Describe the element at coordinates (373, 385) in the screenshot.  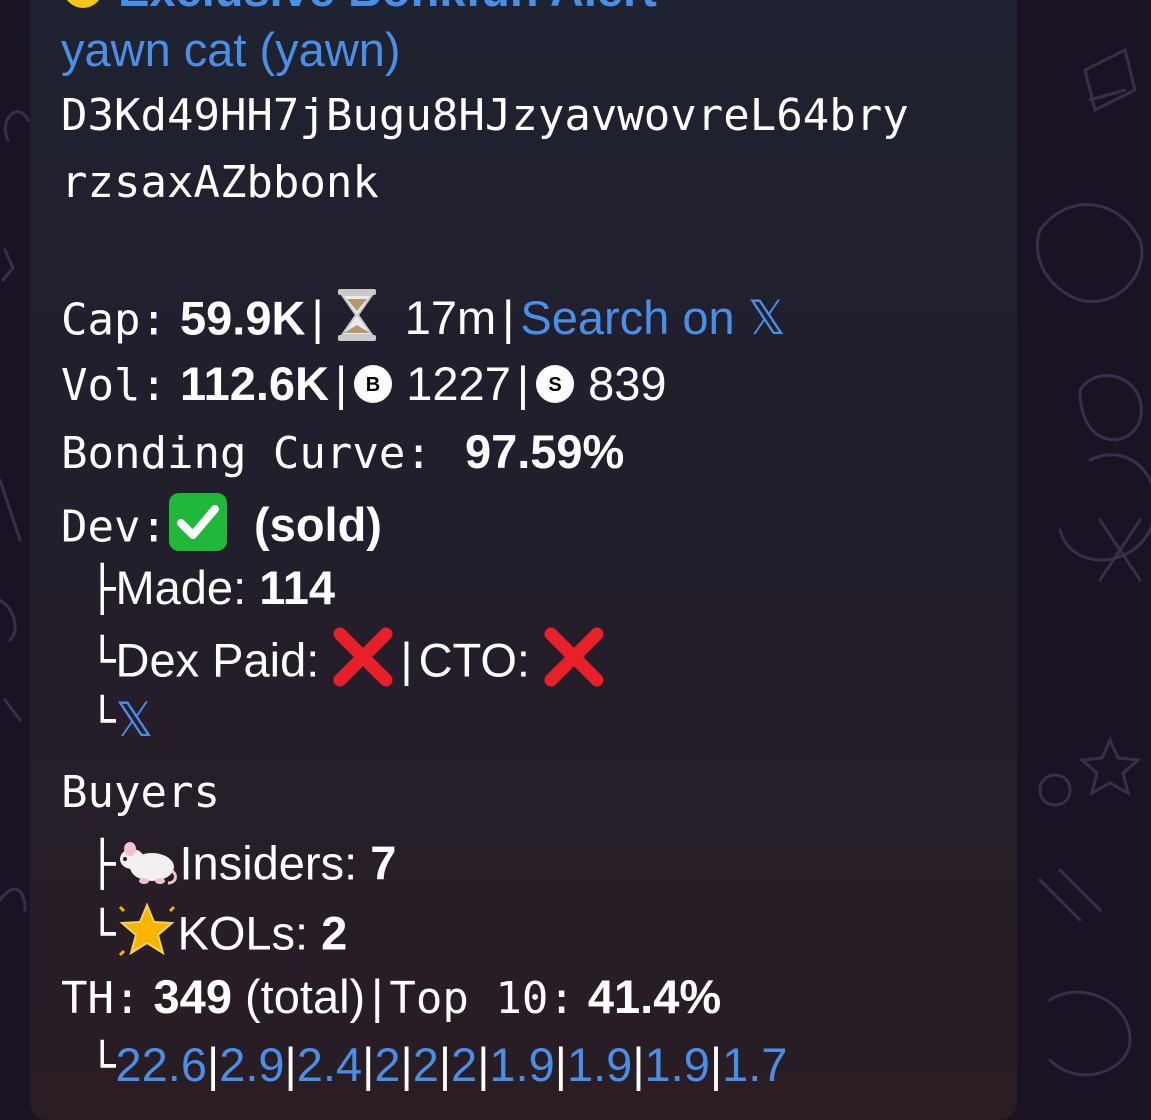
I see `svg-text: B` at that location.